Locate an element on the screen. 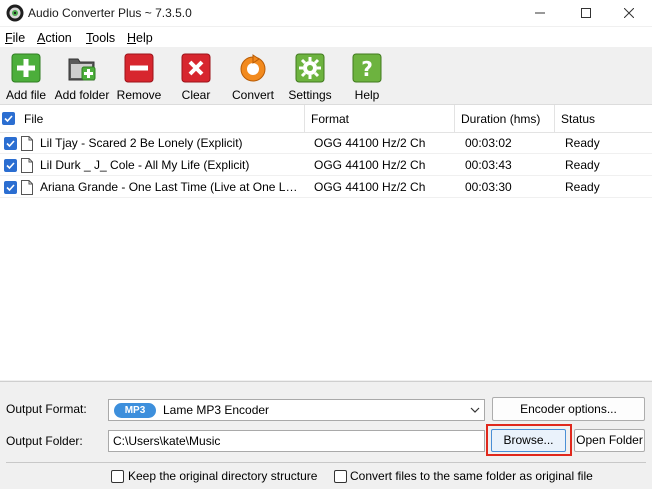  output-folder-label: Output Folder: is located at coordinates (44, 441).